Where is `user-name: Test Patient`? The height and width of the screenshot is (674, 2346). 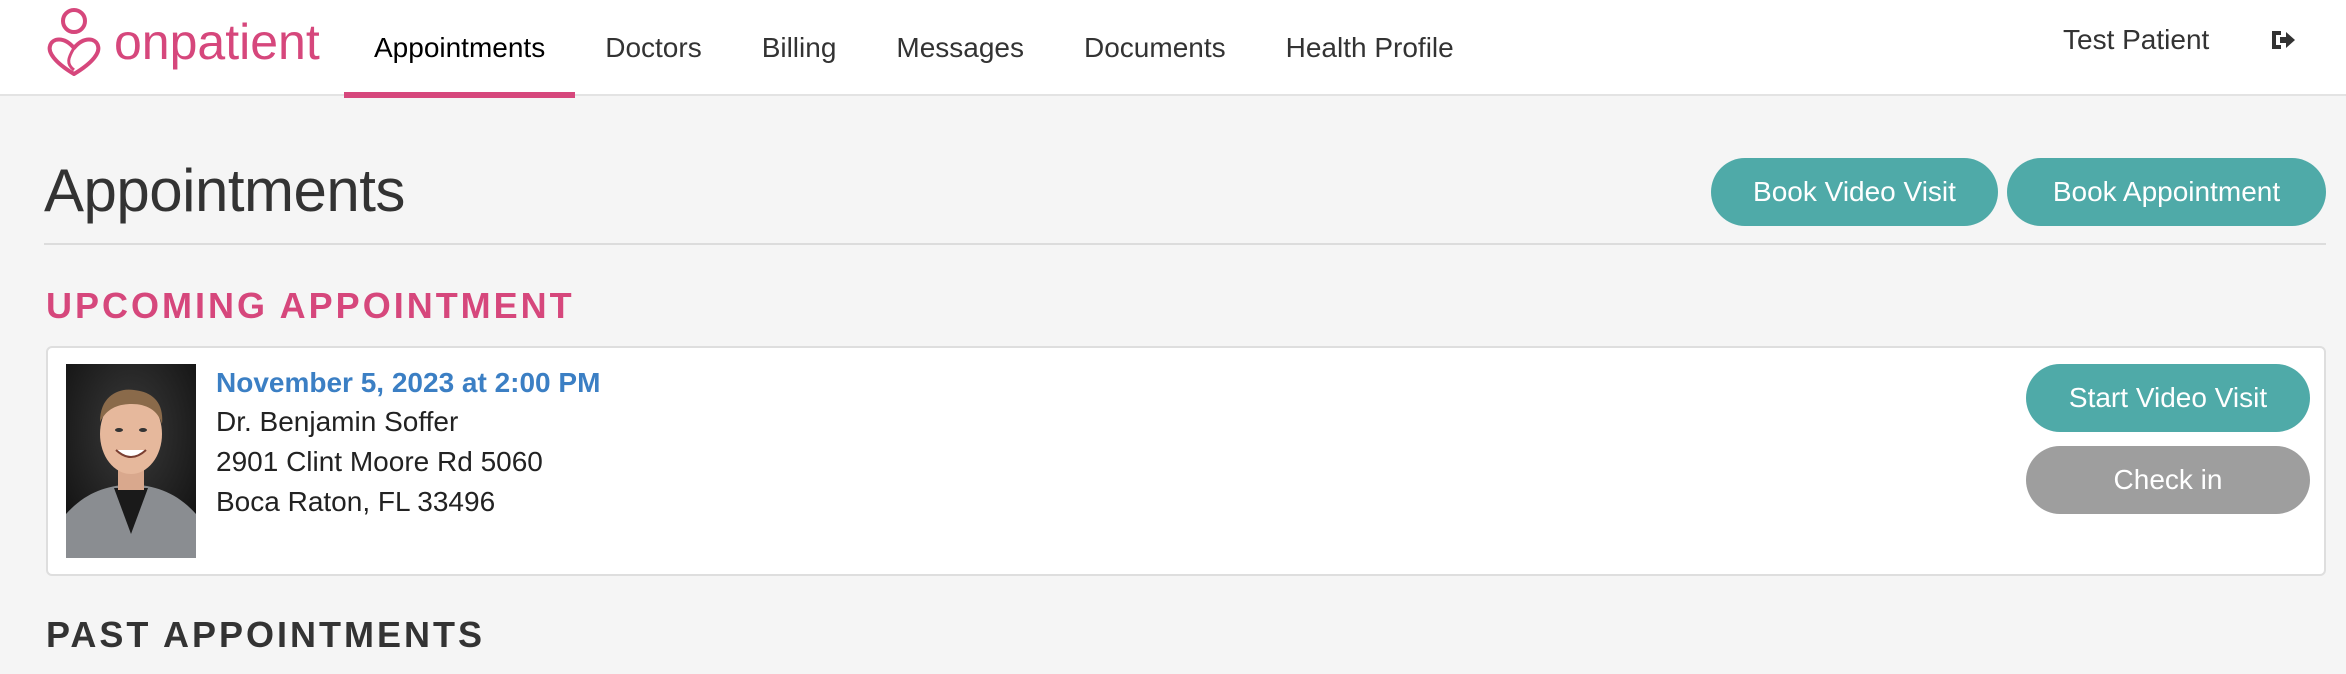
user-name: Test Patient is located at coordinates (2136, 39).